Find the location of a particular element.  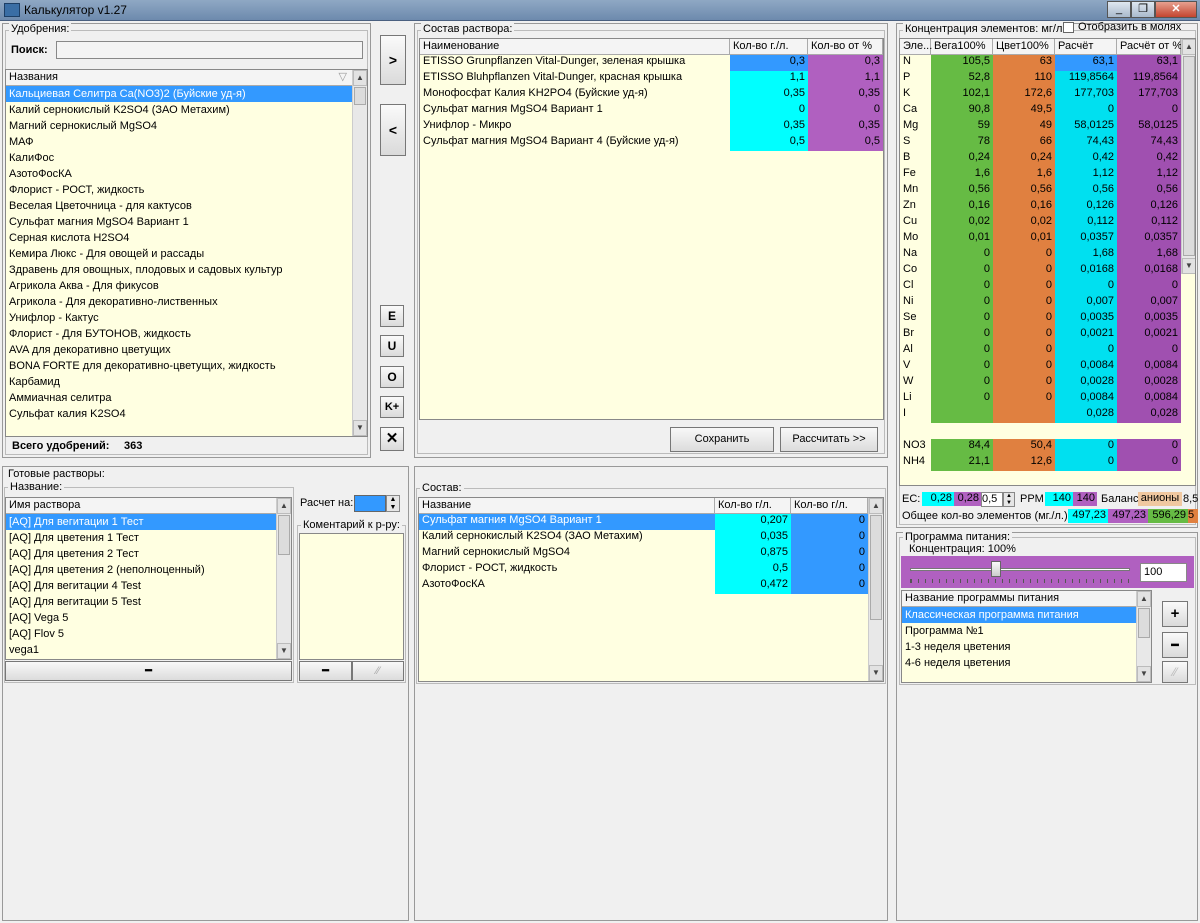

list-item: МАФ is located at coordinates (179, 142).